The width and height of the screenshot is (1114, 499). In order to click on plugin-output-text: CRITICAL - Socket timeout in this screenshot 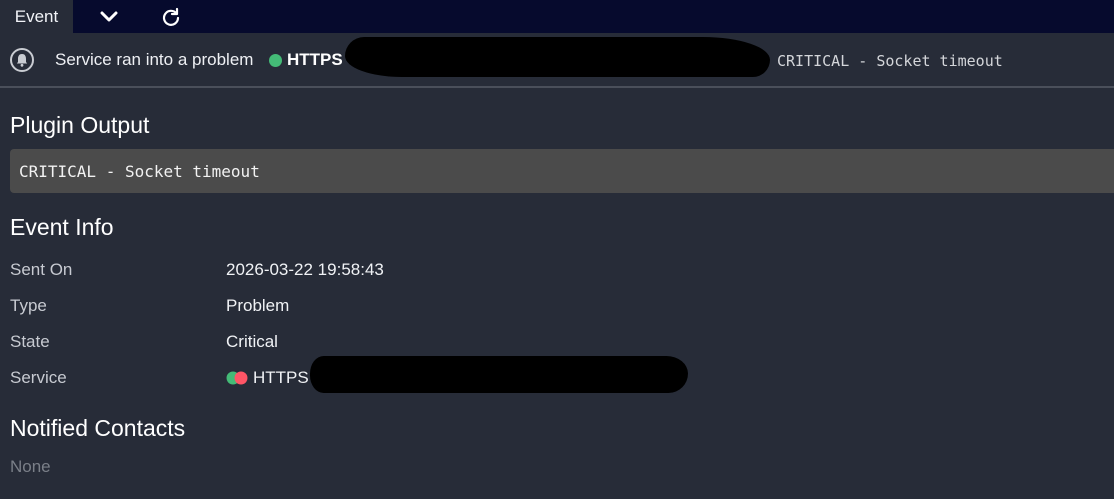, I will do `click(139, 171)`.